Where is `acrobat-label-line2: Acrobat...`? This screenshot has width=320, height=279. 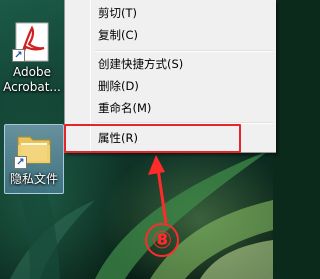
acrobat-label-line2: Acrobat... is located at coordinates (32, 87).